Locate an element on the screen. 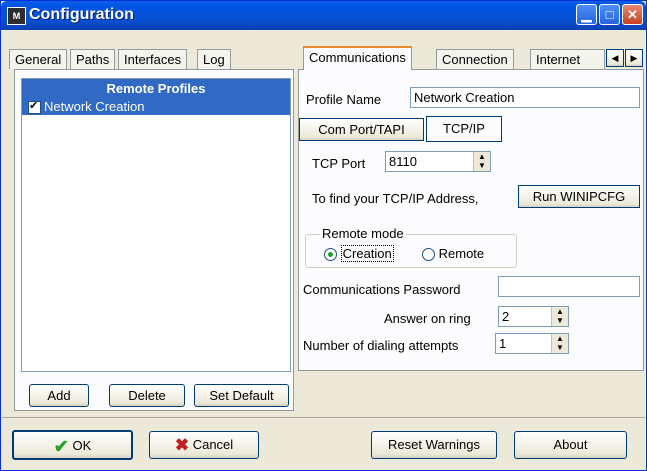 Image resolution: width=647 pixels, height=471 pixels. tab-connection: Connection is located at coordinates (475, 59).